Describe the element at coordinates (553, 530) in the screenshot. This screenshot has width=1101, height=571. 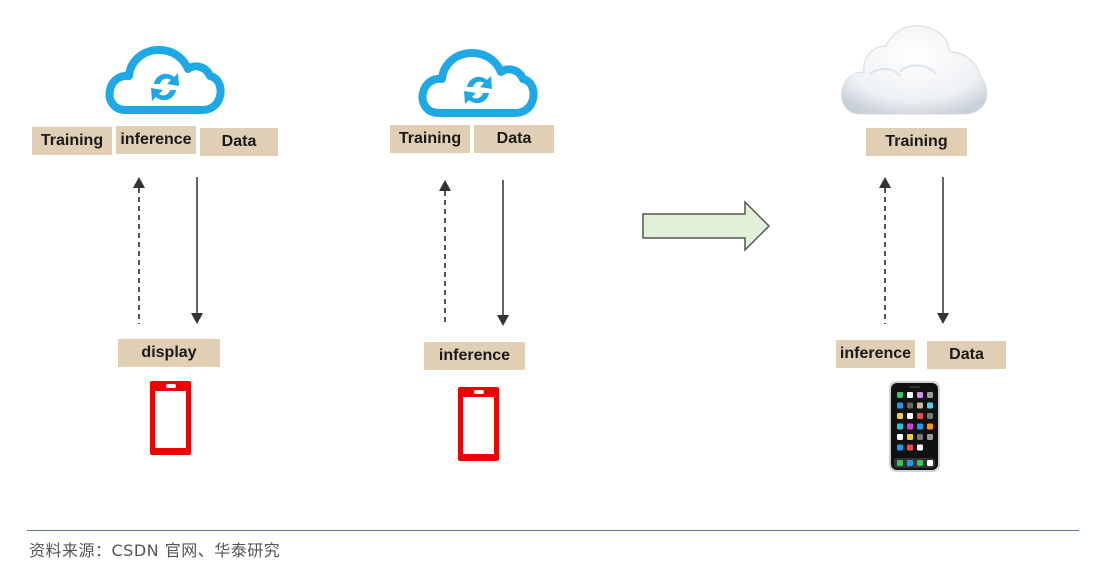
I see `footer-divider` at that location.